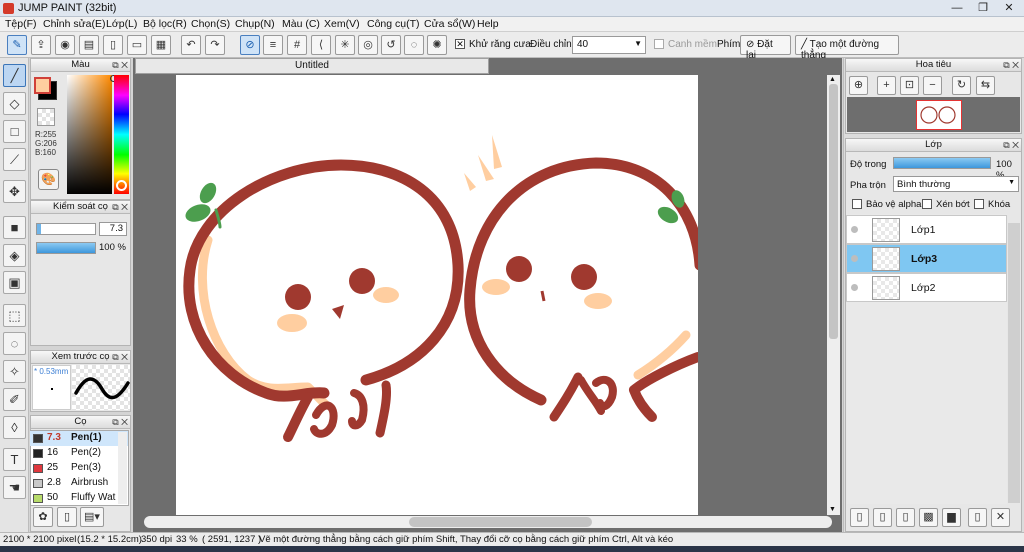 This screenshot has height=552, width=1024. What do you see at coordinates (121, 134) in the screenshot?
I see `hue-slider` at bounding box center [121, 134].